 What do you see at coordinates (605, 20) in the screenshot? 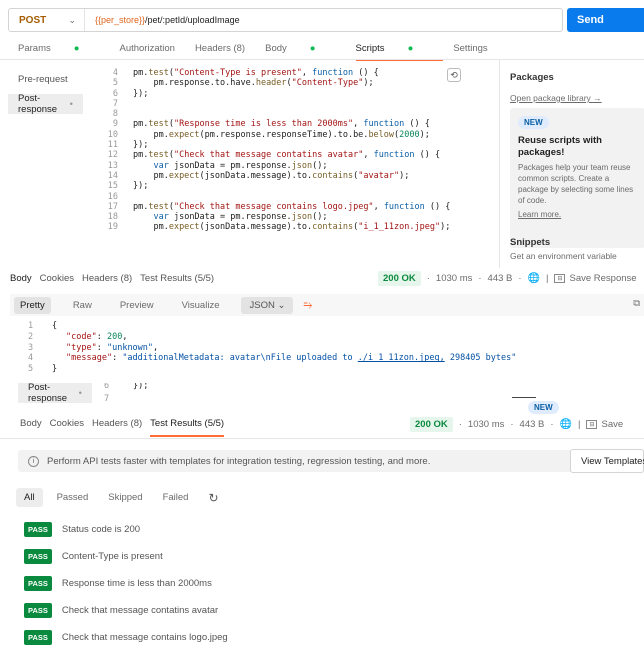
I see `send-button: Send` at bounding box center [605, 20].